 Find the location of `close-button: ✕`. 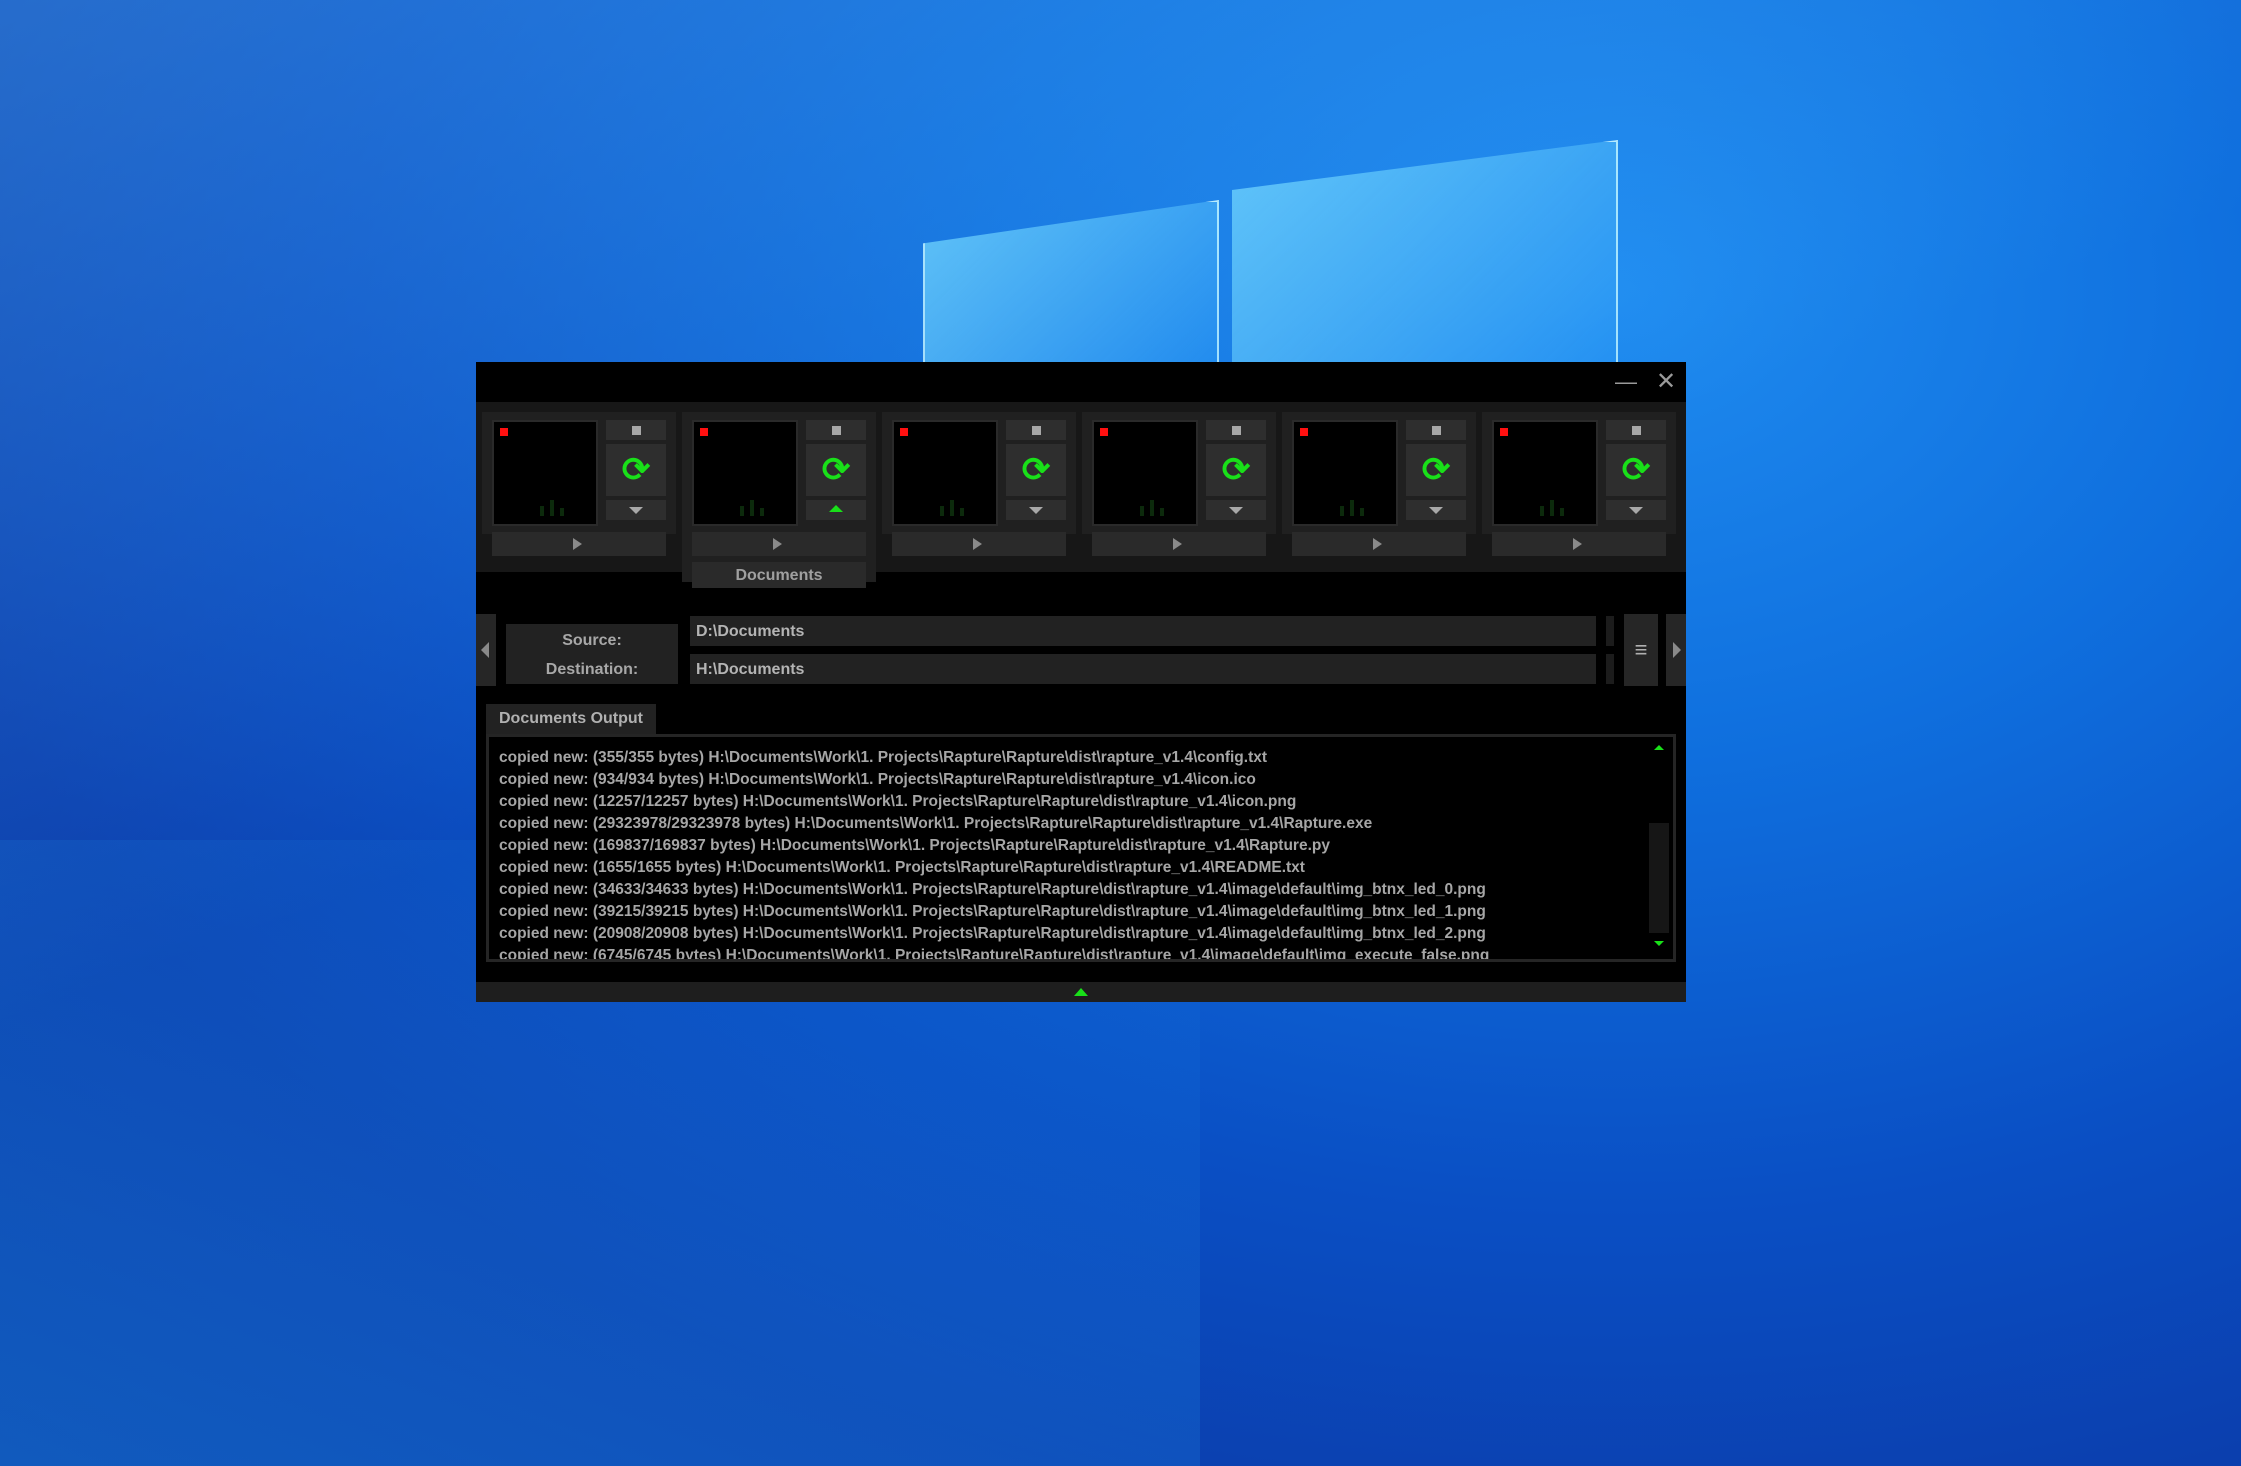

close-button: ✕ is located at coordinates (1666, 382).